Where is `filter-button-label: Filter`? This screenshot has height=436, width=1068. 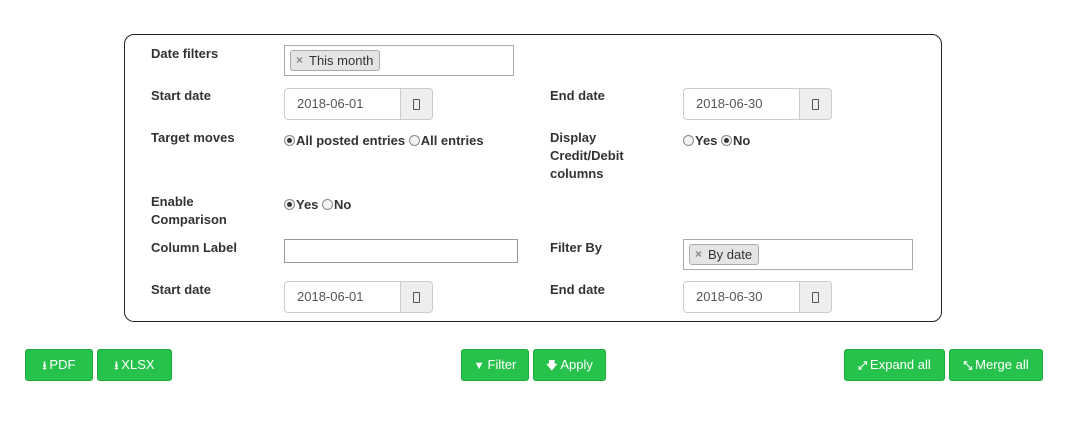 filter-button-label: Filter is located at coordinates (502, 364).